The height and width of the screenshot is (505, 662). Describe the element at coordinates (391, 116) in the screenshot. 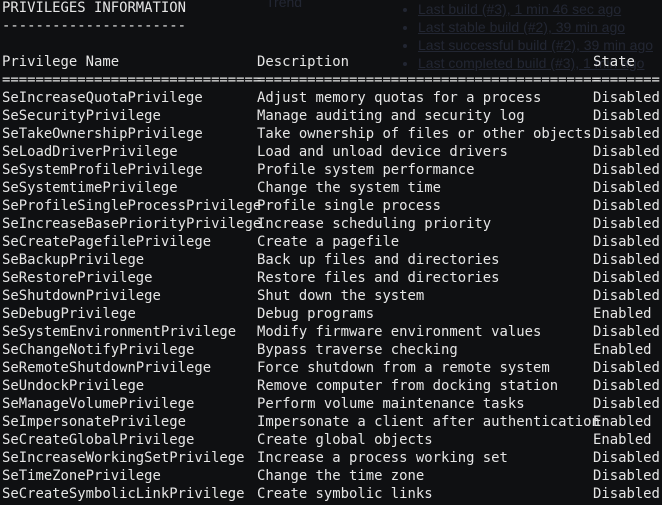

I see `privilege-description-cell: Manage auditing and security log` at that location.